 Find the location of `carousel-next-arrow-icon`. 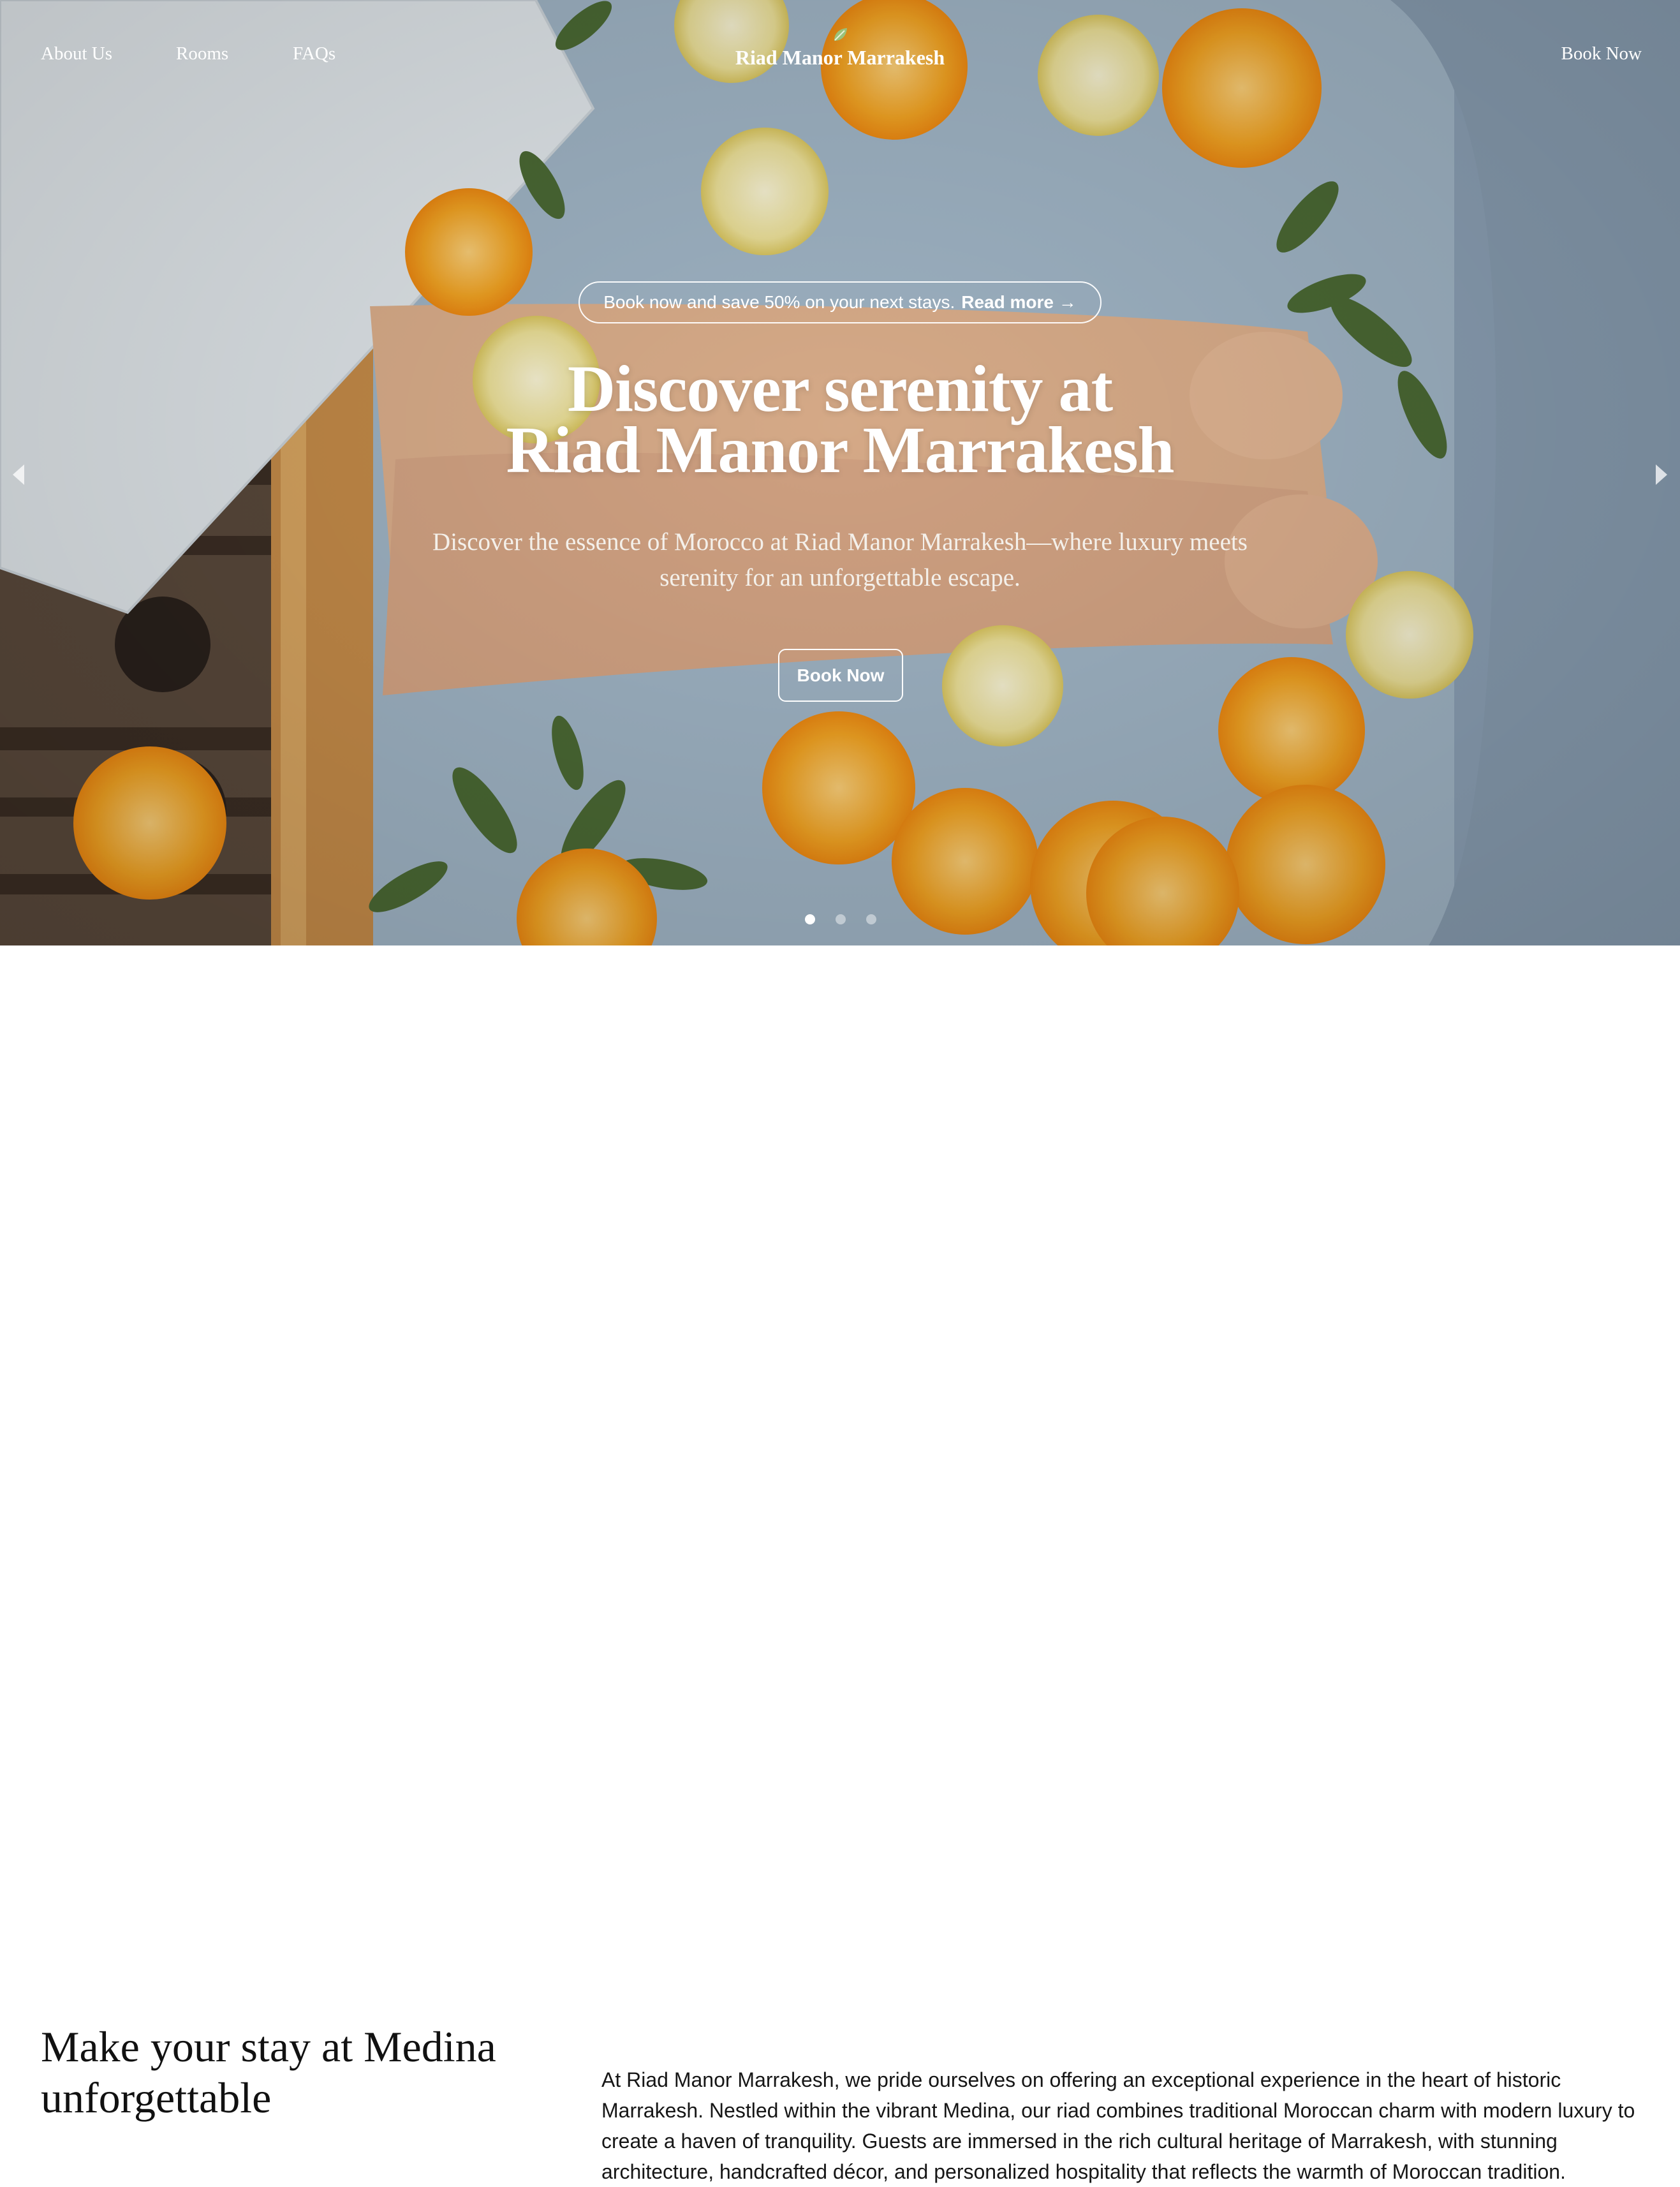

carousel-next-arrow-icon is located at coordinates (1662, 475).